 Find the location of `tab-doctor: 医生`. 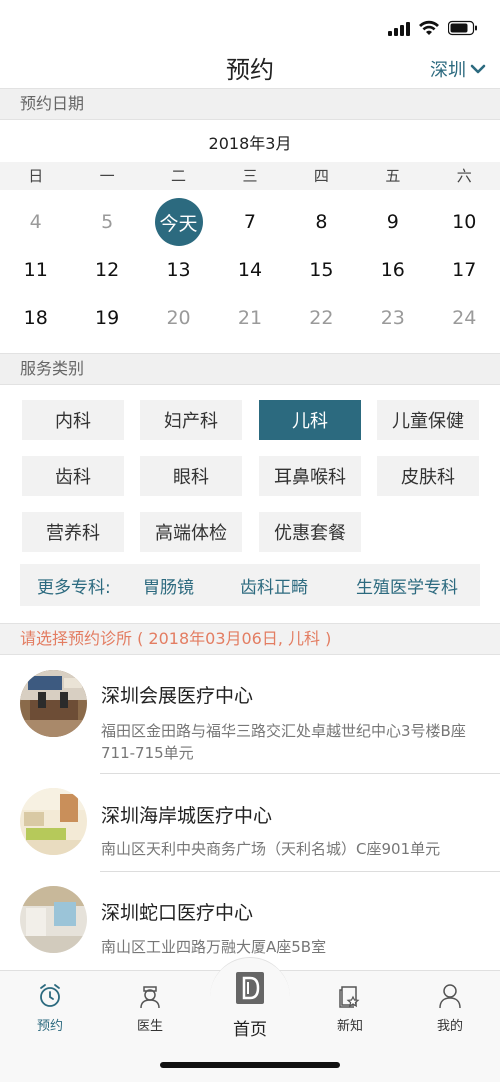

tab-doctor: 医生 is located at coordinates (150, 1008).